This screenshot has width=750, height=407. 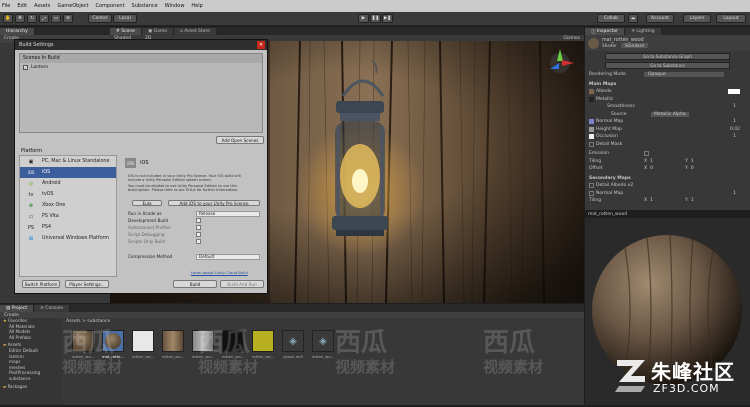 What do you see at coordinates (32, 18) in the screenshot?
I see `rotate-tool-button: ↻` at bounding box center [32, 18].